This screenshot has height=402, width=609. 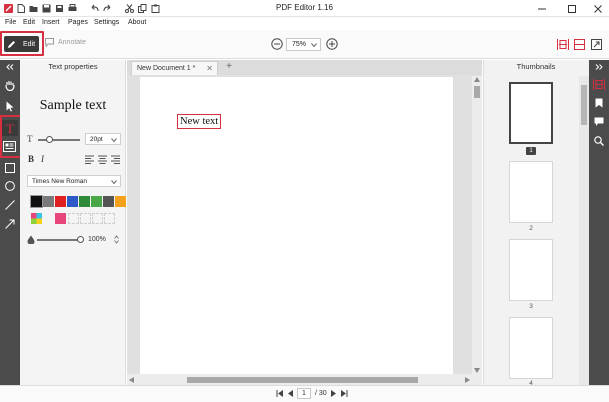 I want to click on thumbnails-icon, so click(x=599, y=84).